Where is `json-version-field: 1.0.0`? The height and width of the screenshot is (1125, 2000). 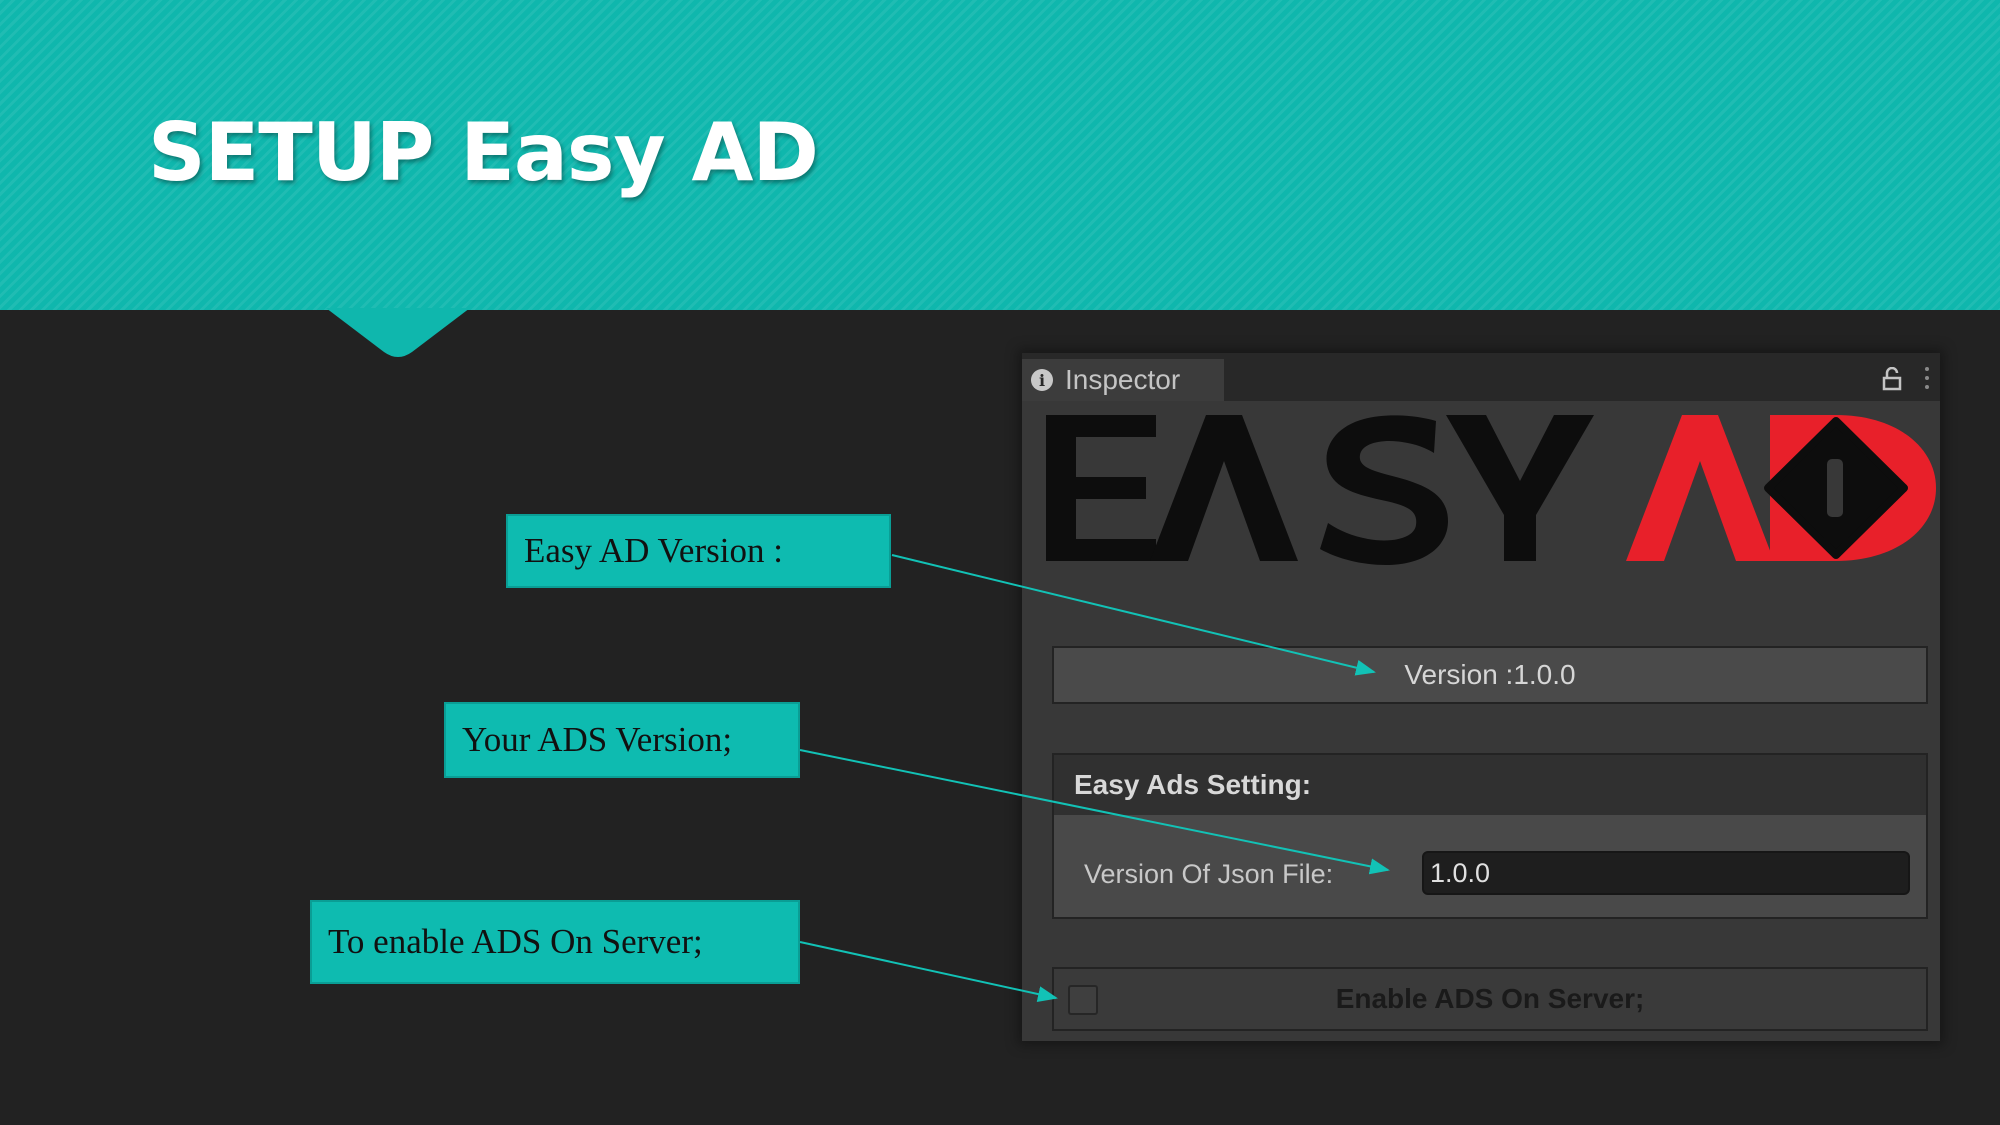 json-version-field: 1.0.0 is located at coordinates (1666, 873).